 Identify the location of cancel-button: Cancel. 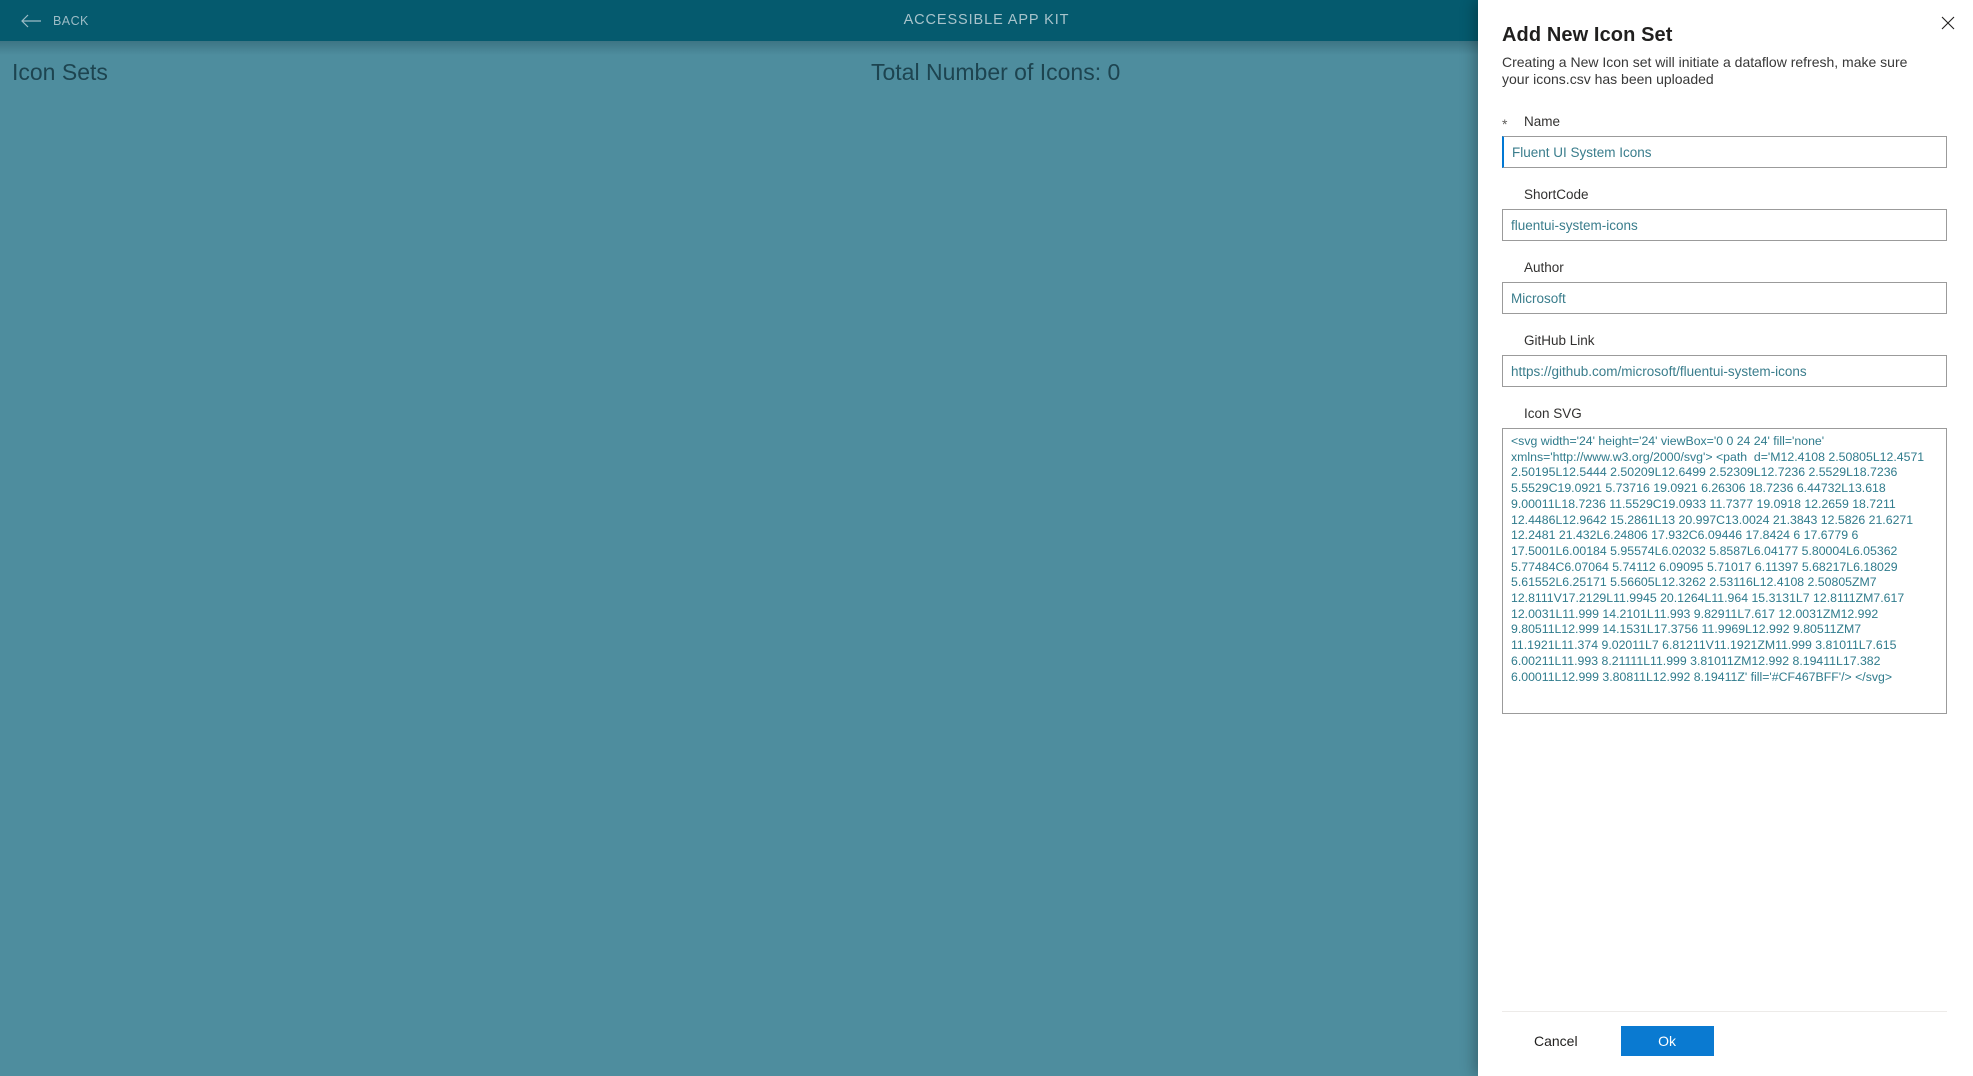
(1556, 1041).